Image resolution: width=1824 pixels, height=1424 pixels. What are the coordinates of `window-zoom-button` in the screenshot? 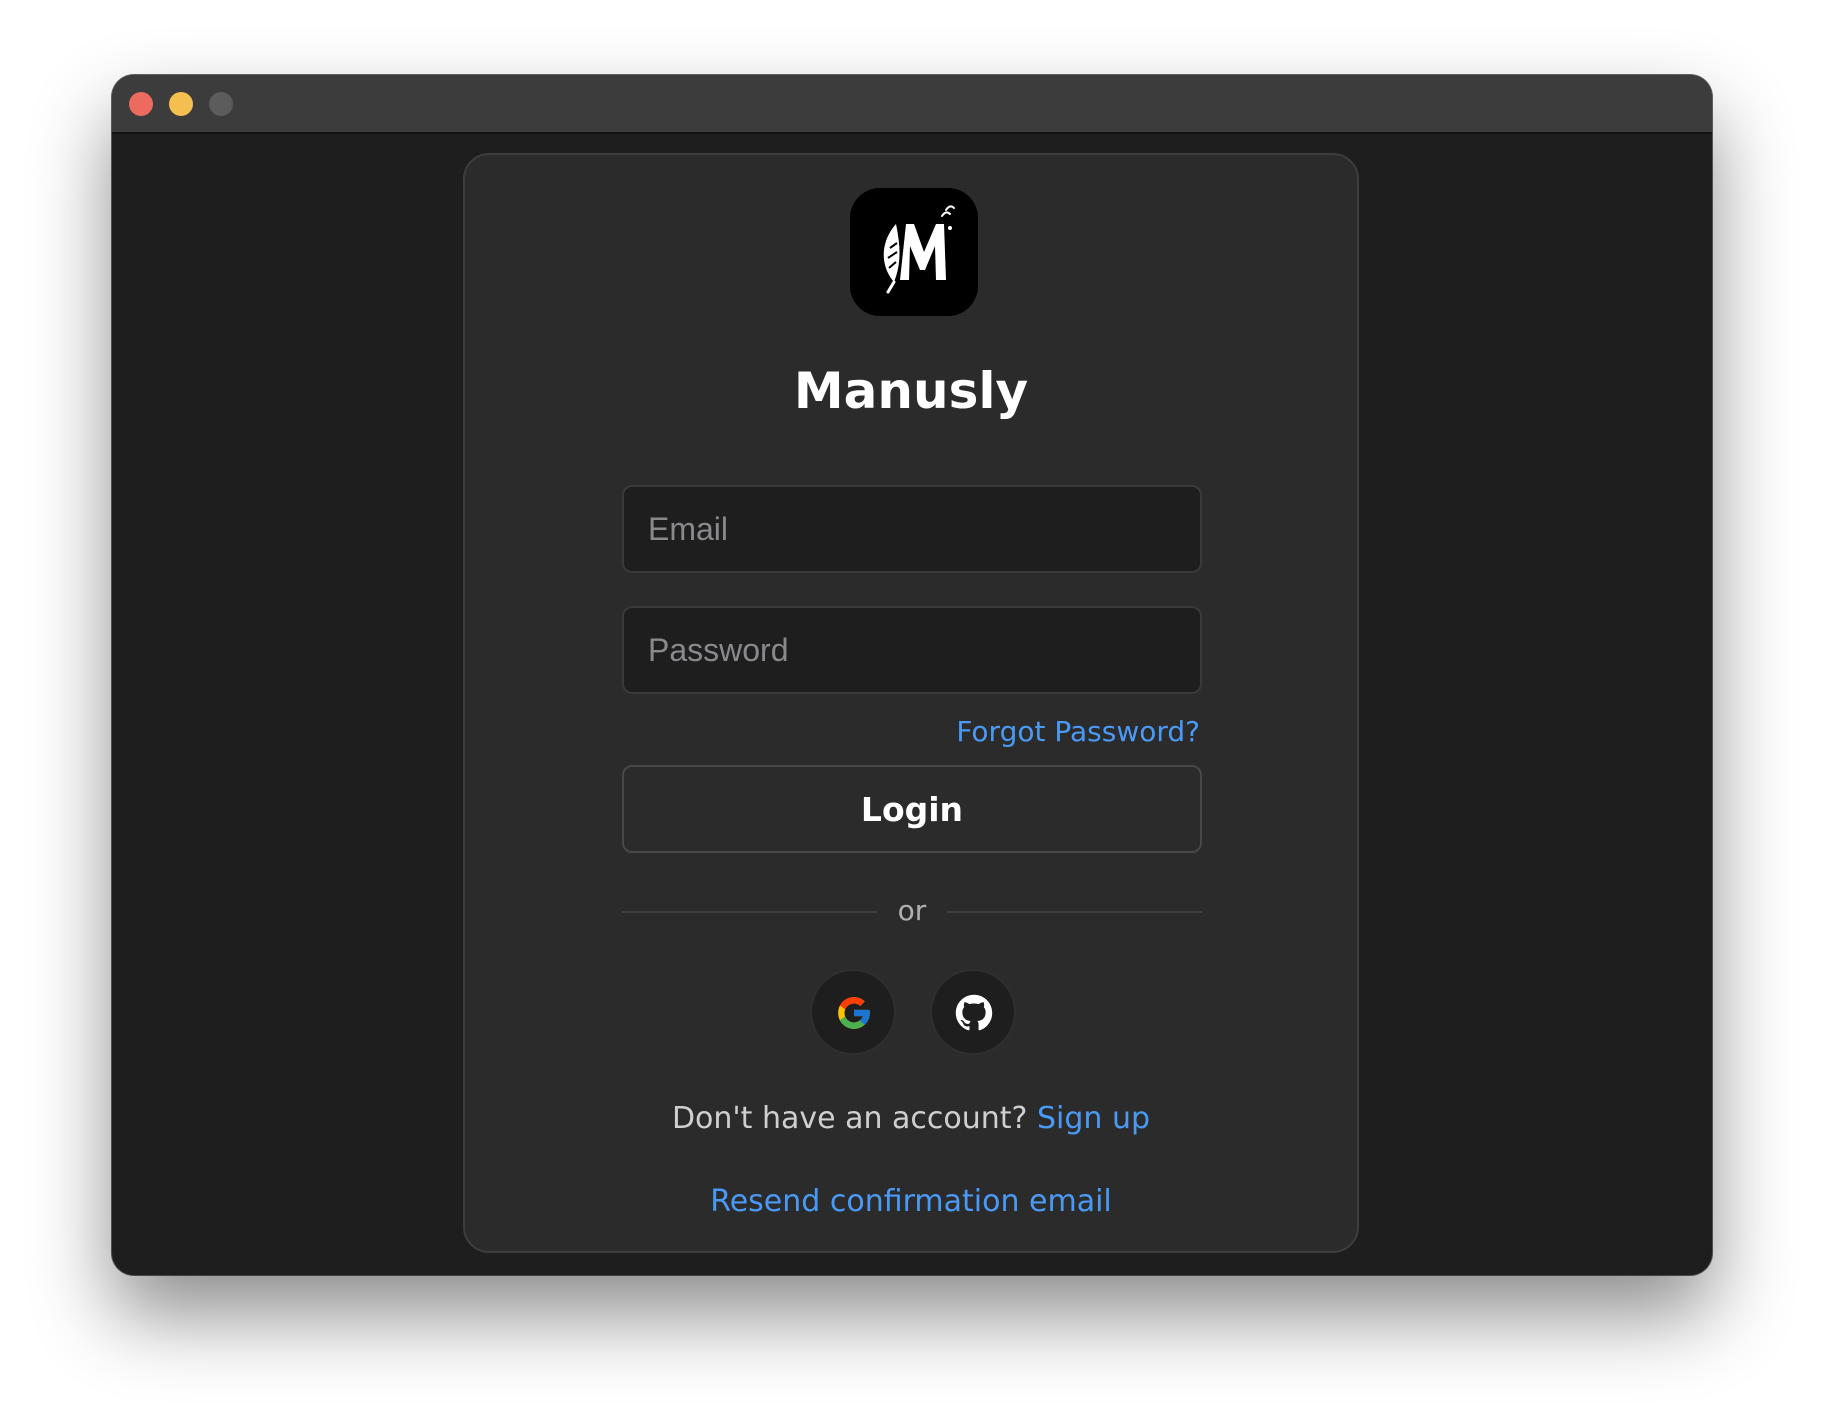 It's located at (221, 104).